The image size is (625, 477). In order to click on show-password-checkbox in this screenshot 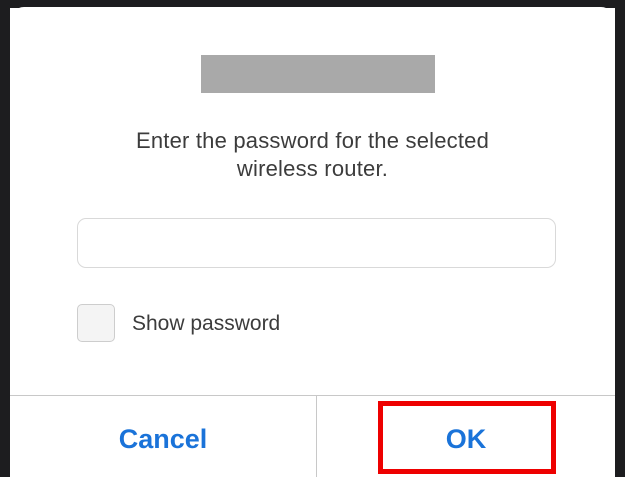, I will do `click(96, 323)`.